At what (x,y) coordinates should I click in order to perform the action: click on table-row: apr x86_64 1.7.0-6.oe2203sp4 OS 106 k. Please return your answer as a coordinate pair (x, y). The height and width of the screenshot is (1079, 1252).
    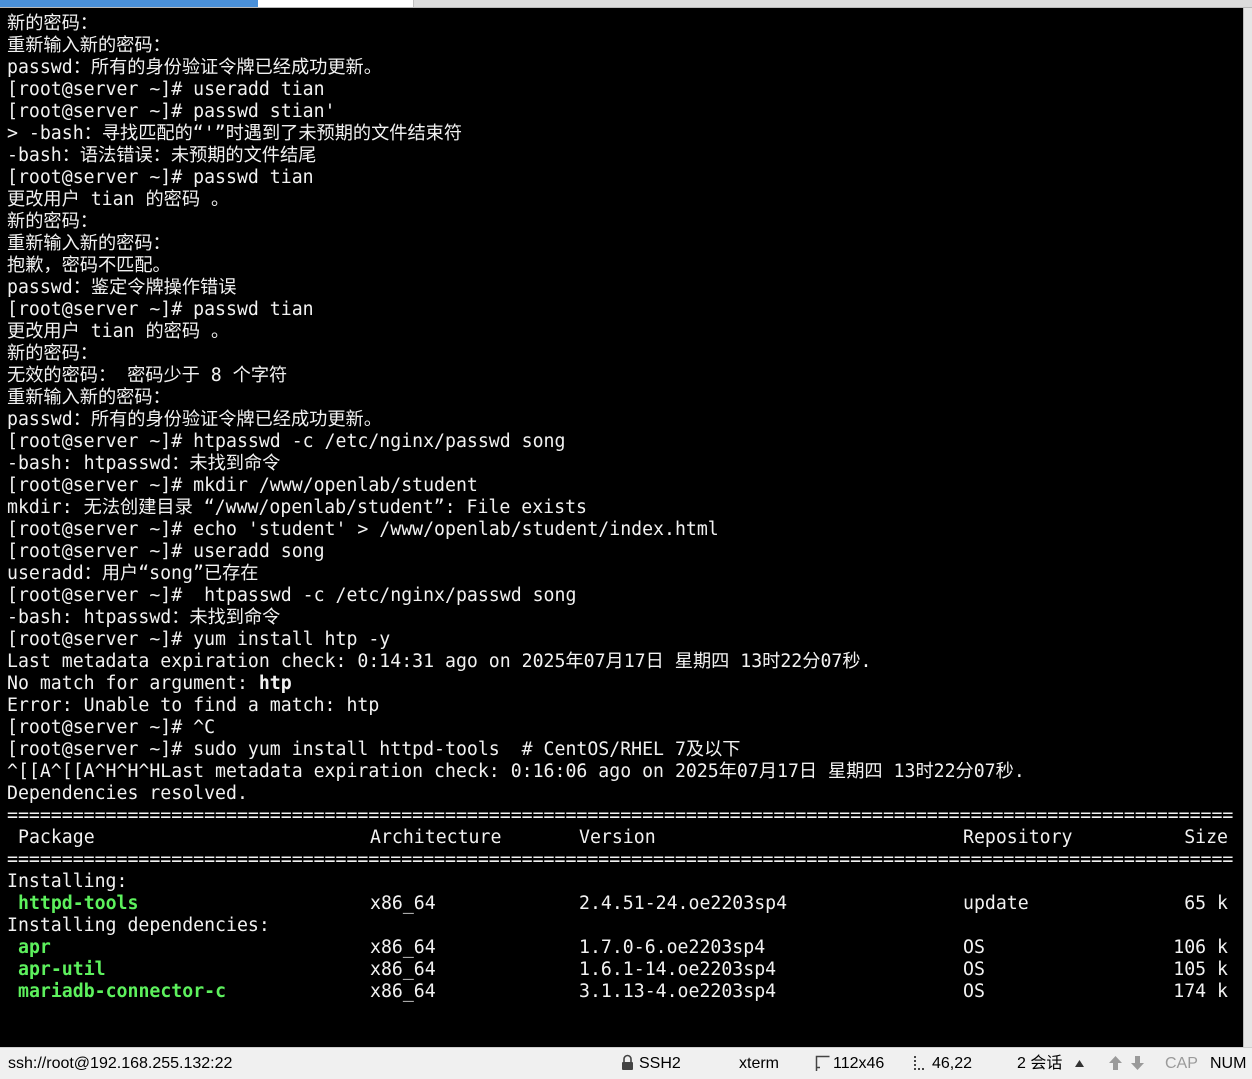
    Looking at the image, I should click on (621, 948).